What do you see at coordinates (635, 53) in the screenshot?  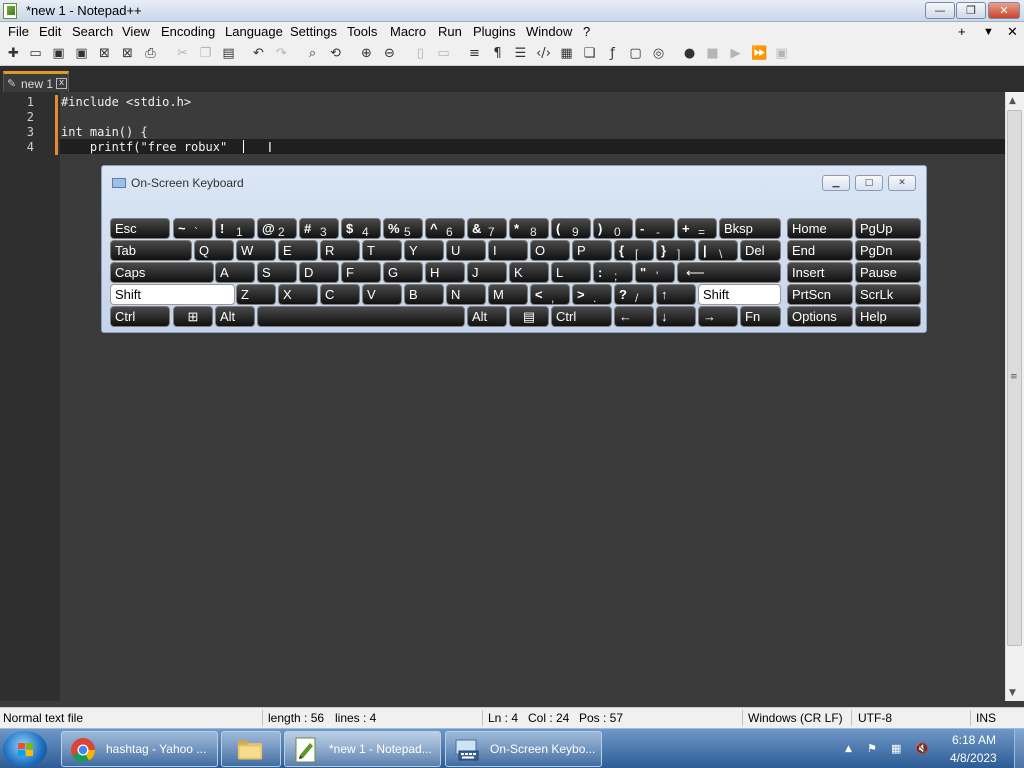 I see `folder-workspace-icon: ▢` at bounding box center [635, 53].